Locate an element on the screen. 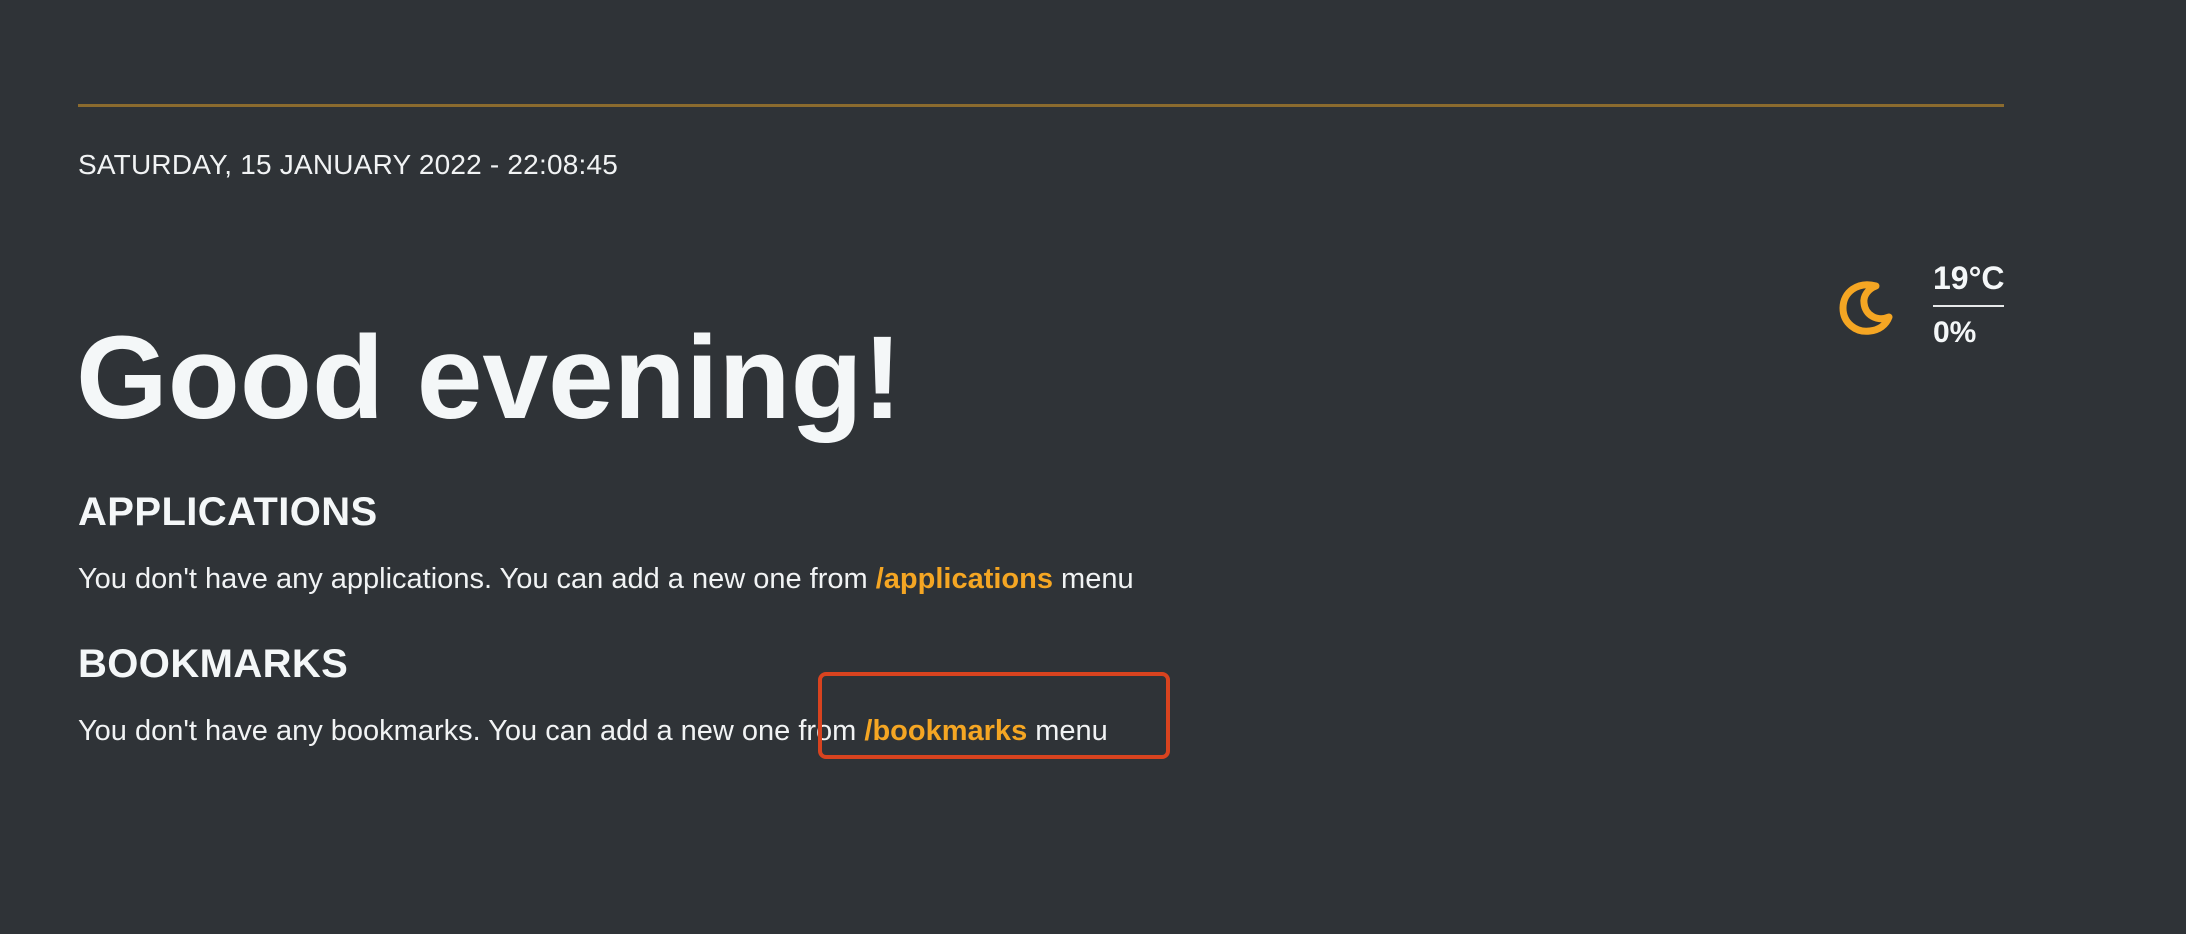  date-time-display: SATURDAY, 15 JANUARY 2022 - 22:08:45 is located at coordinates (348, 164).